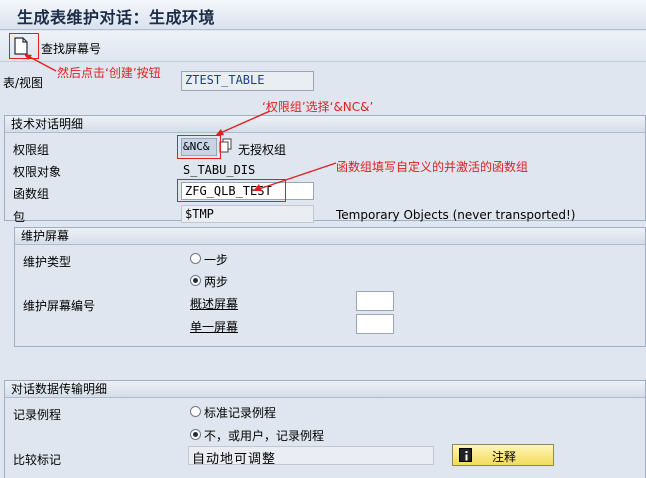 The width and height of the screenshot is (646, 478). I want to click on function-group-hint: 函数组填写自定义的并激活的函数组, so click(432, 167).